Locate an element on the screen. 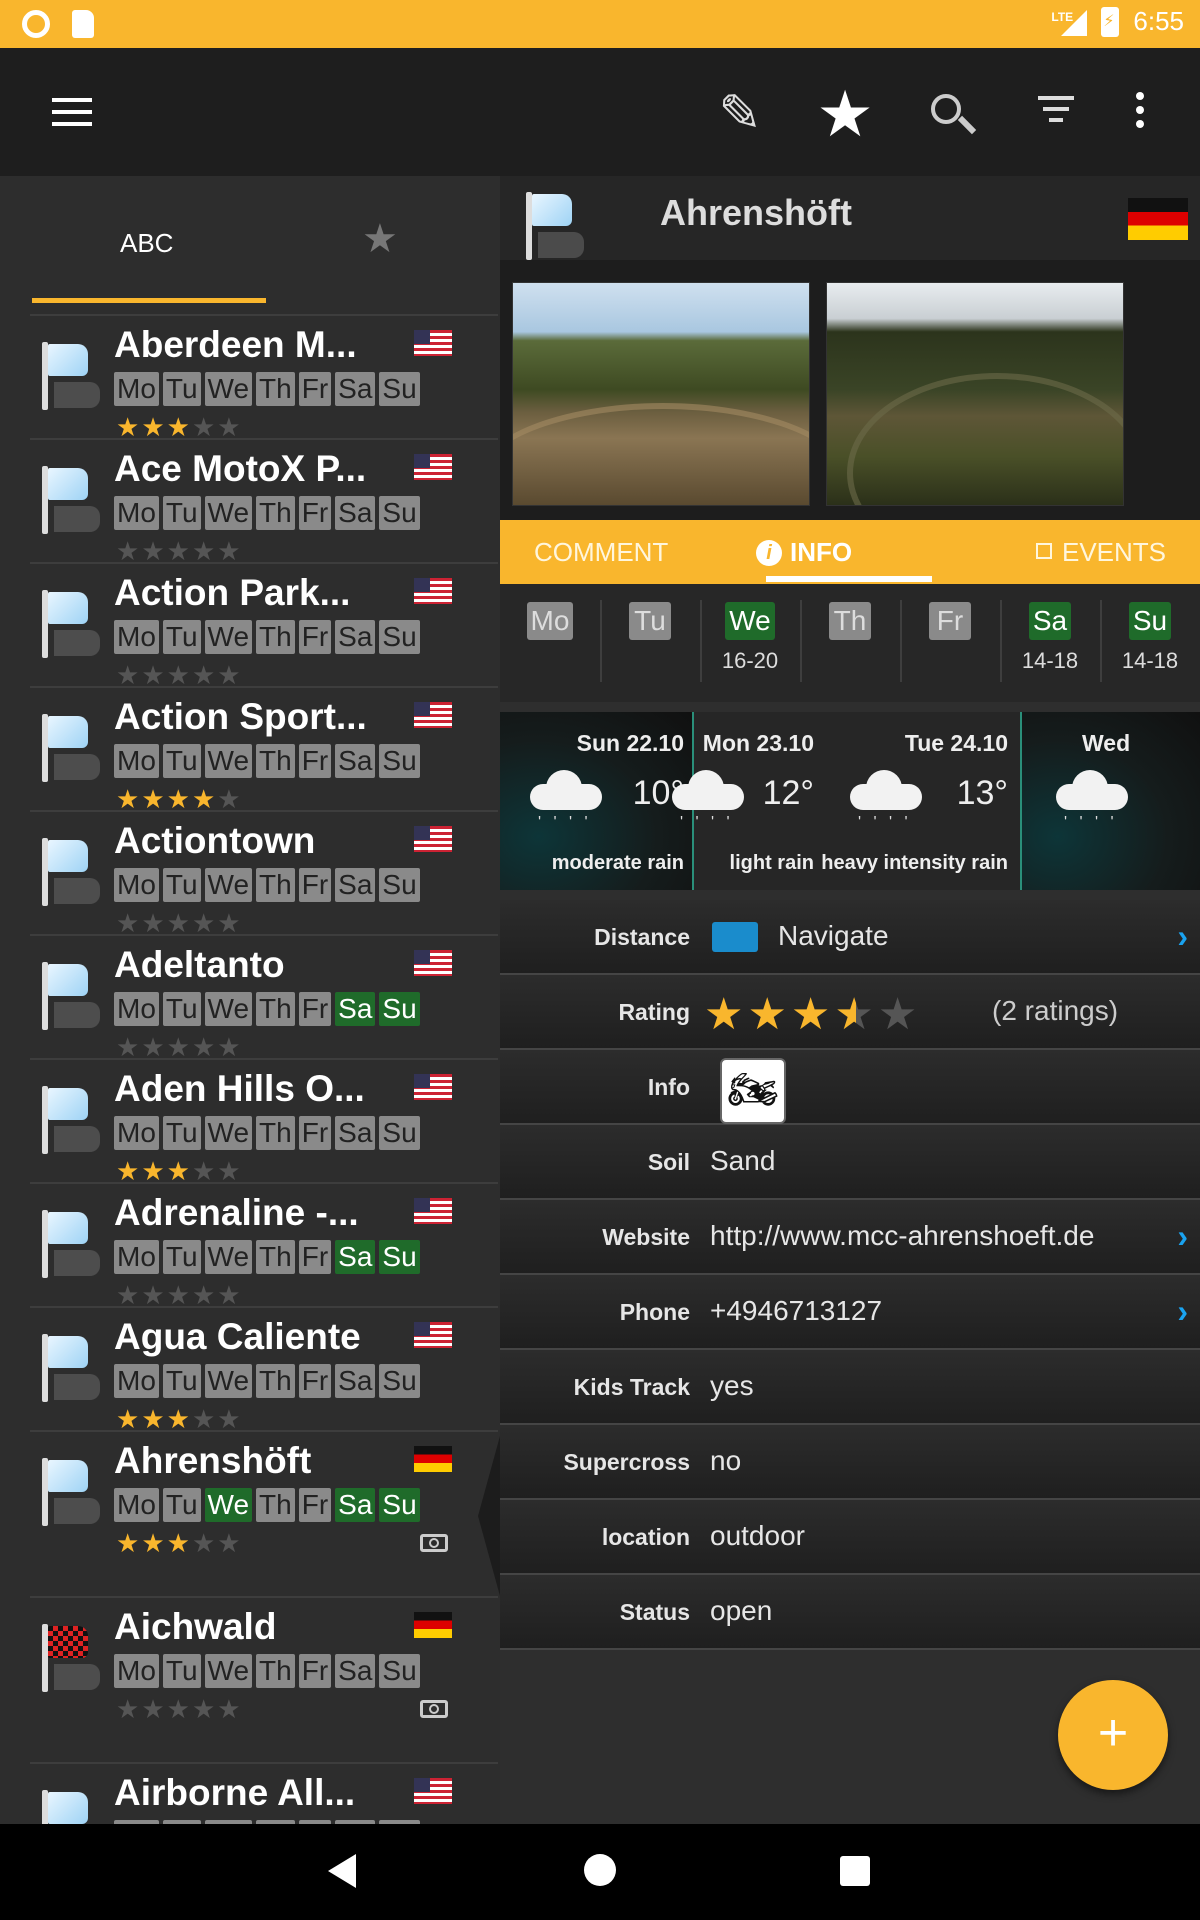  tab-comment: COMMENT is located at coordinates (601, 552).